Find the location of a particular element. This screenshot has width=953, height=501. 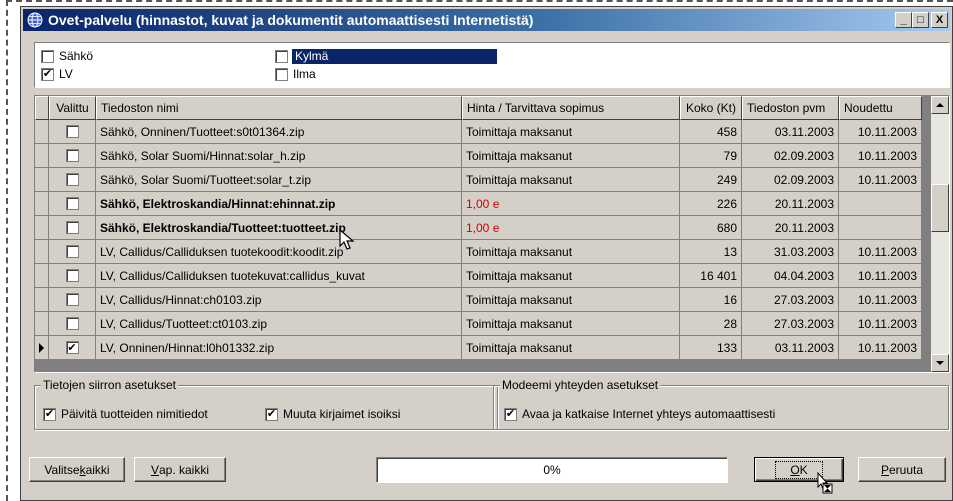

progress-text: 0% is located at coordinates (552, 470).